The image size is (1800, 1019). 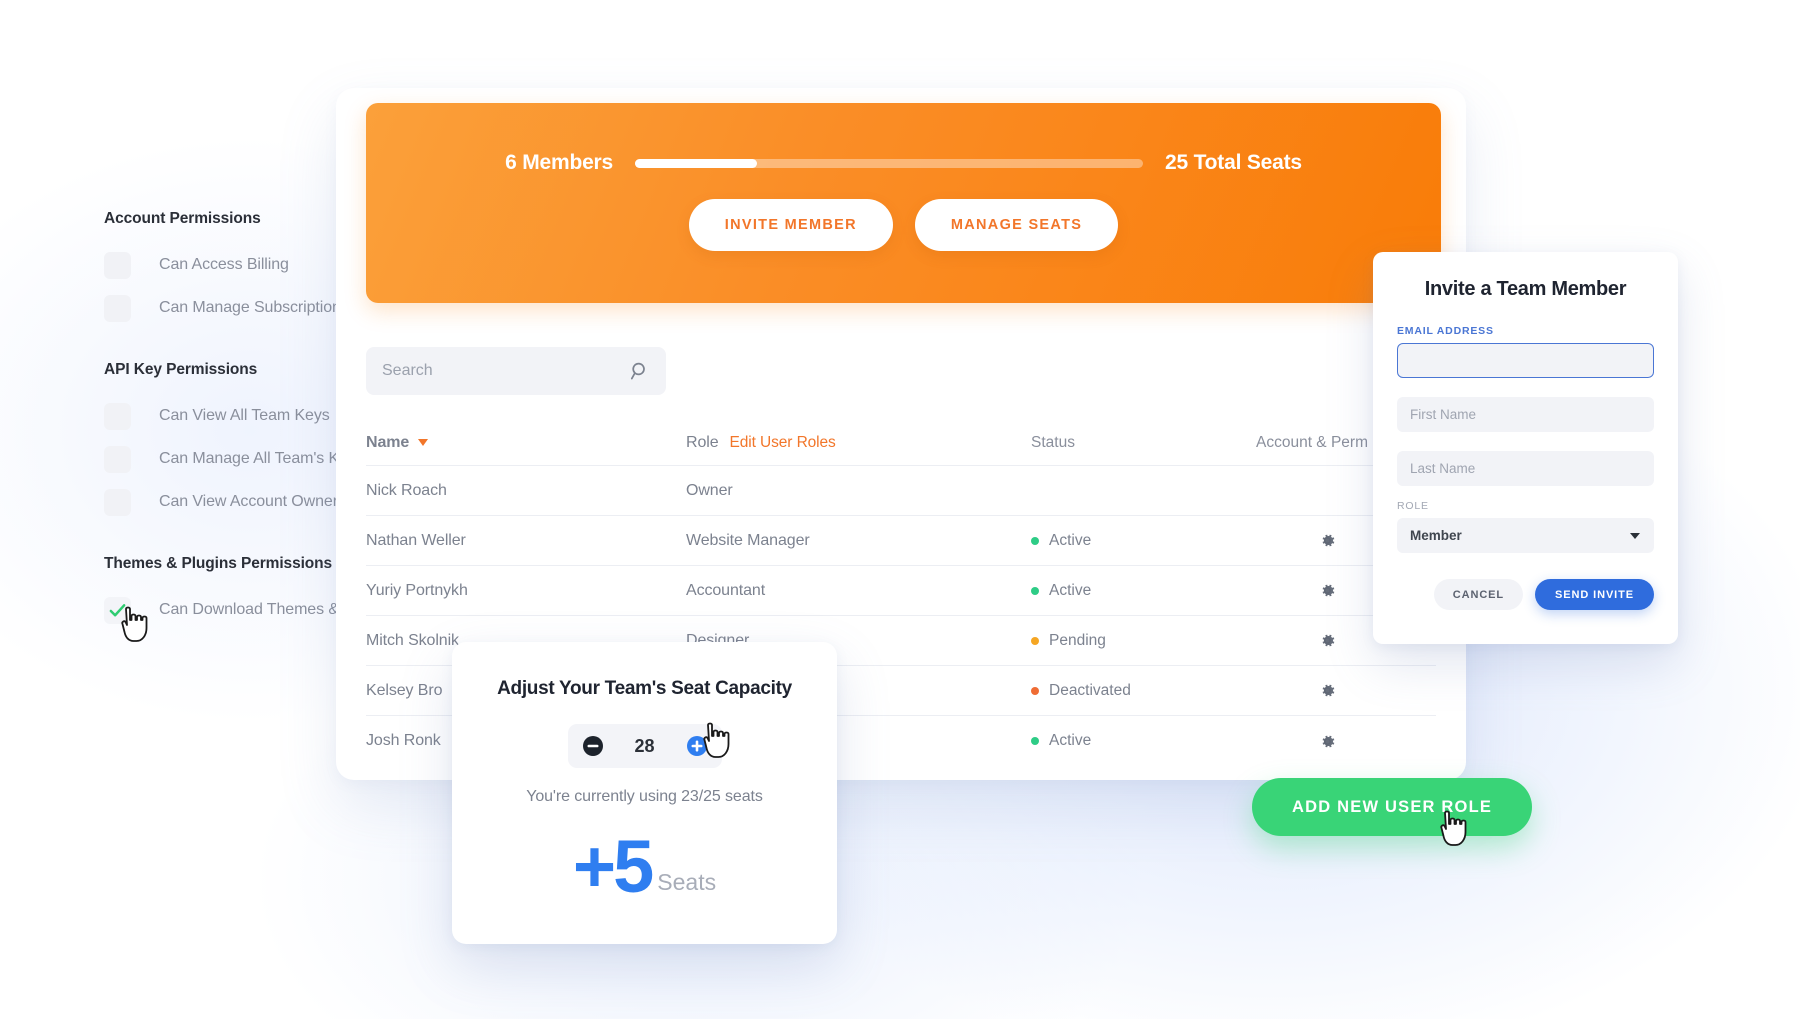 I want to click on member-status: Pending, so click(x=1143, y=641).